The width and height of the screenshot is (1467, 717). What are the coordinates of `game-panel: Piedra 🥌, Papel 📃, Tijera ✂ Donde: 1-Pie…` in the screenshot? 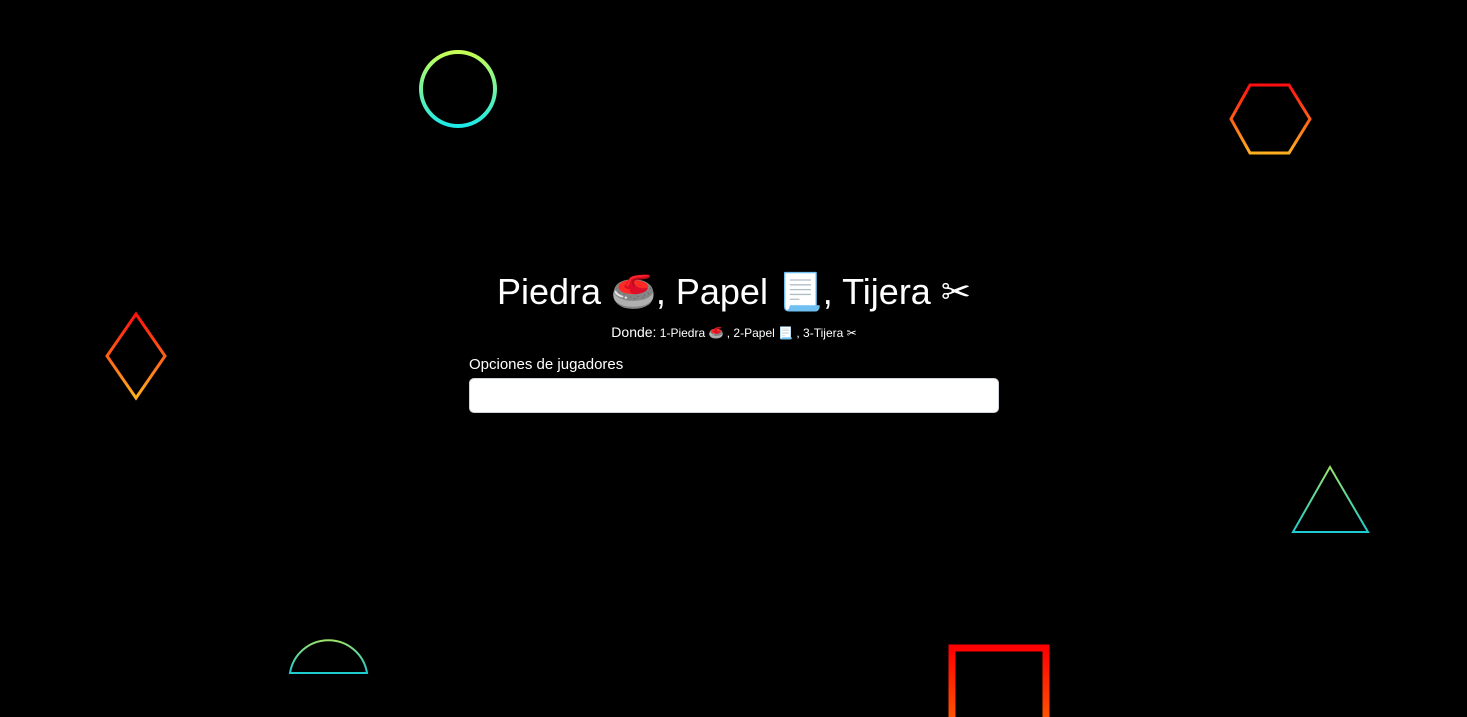 It's located at (734, 340).